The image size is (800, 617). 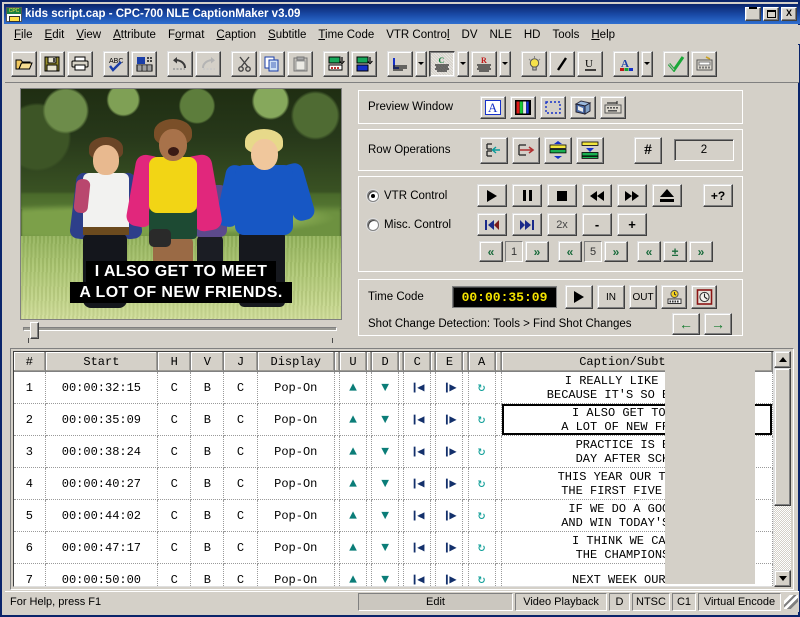 I want to click on scroll-trough, so click(x=782, y=469).